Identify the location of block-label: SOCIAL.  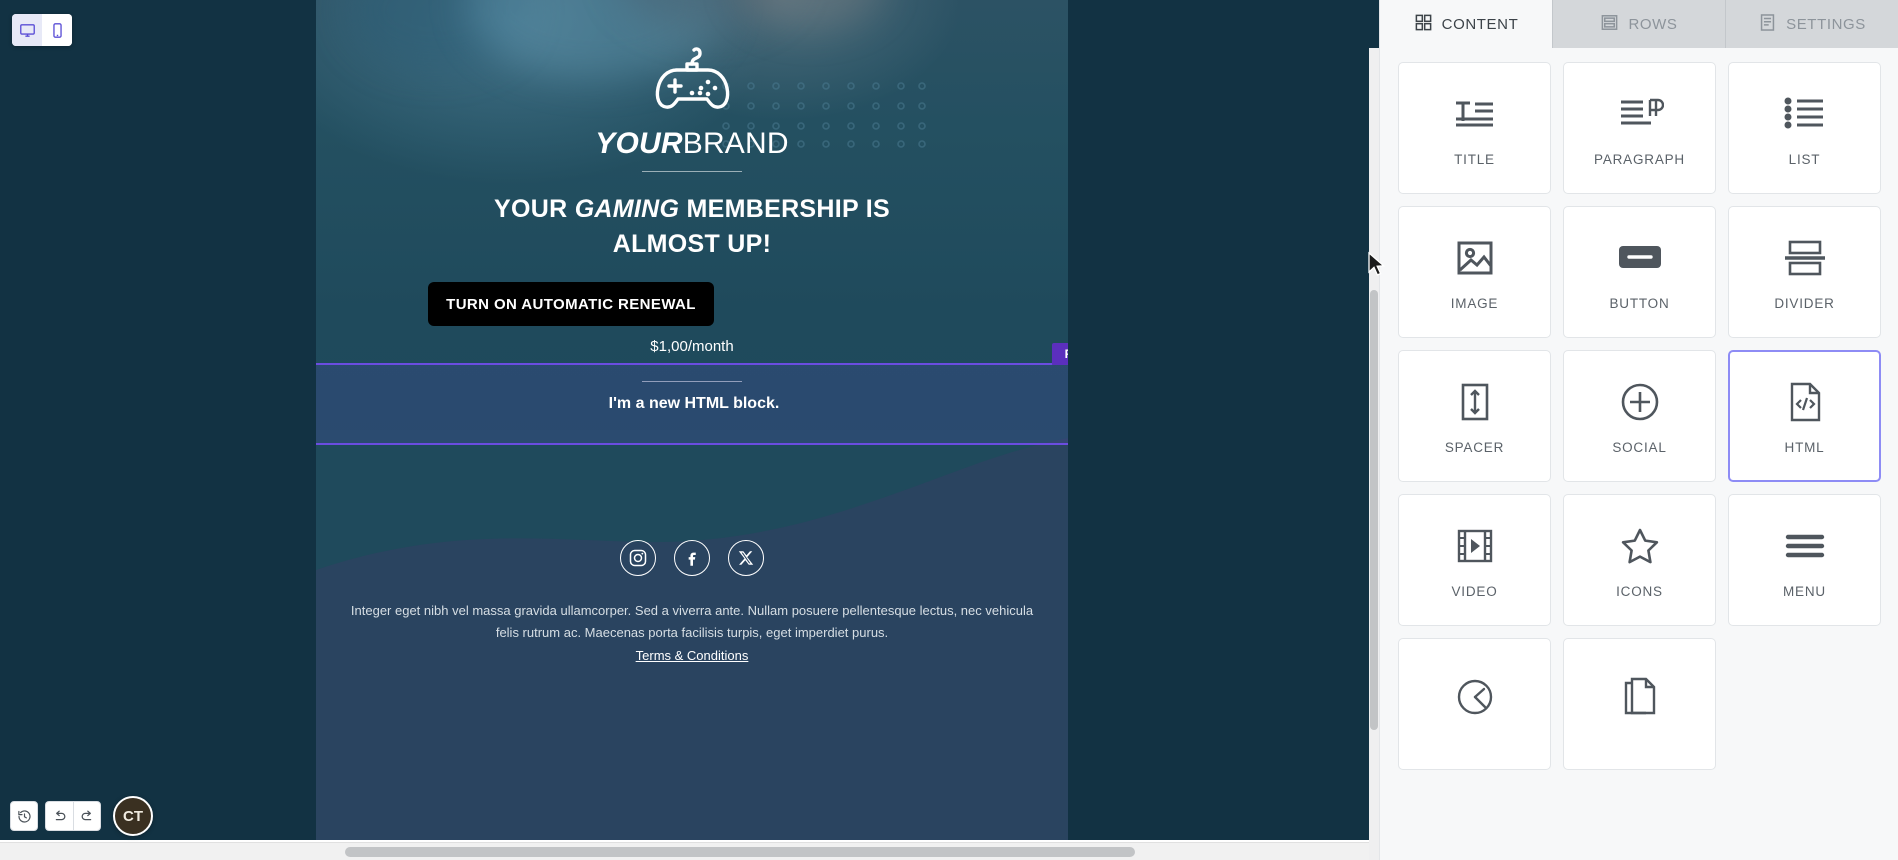
(1639, 447).